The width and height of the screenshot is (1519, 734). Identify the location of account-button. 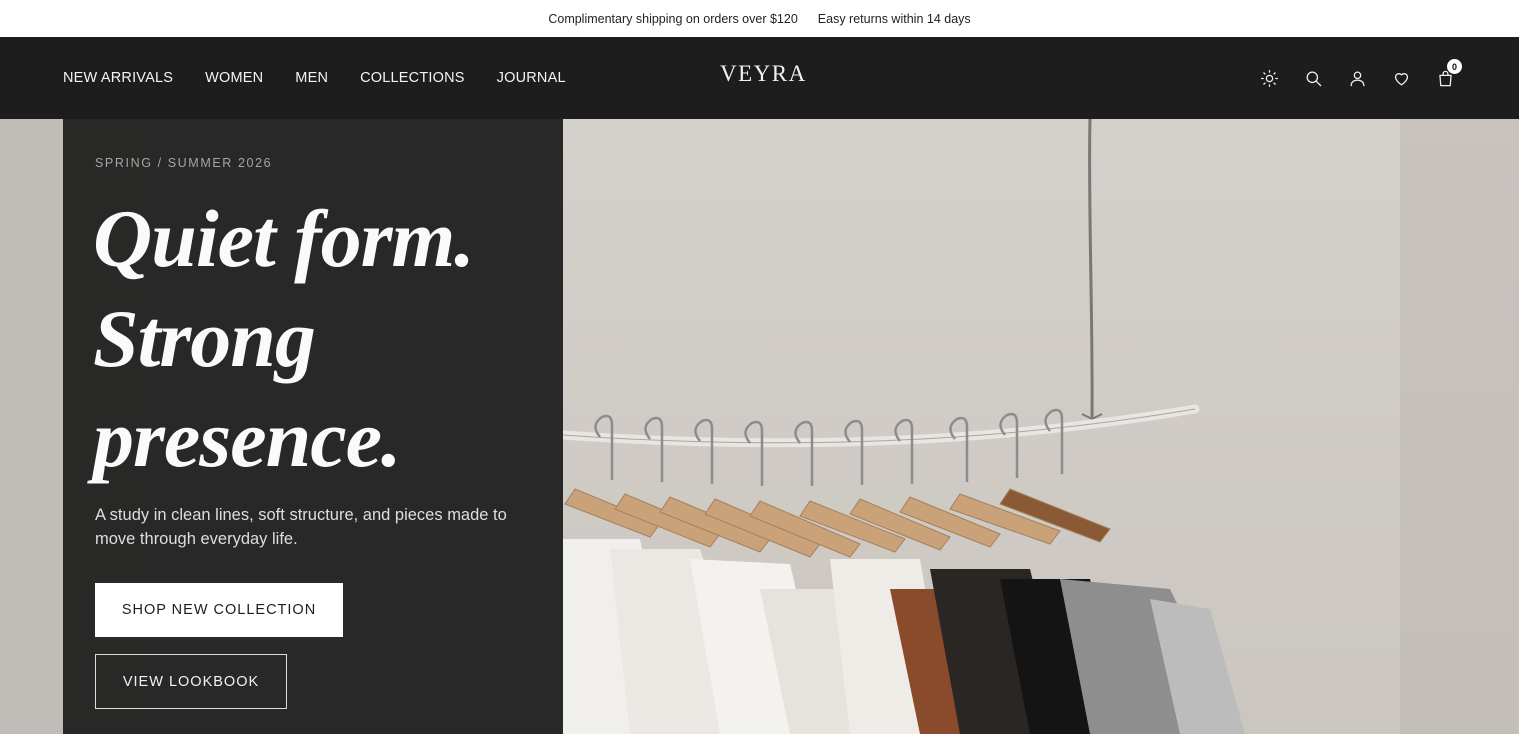
(1357, 78).